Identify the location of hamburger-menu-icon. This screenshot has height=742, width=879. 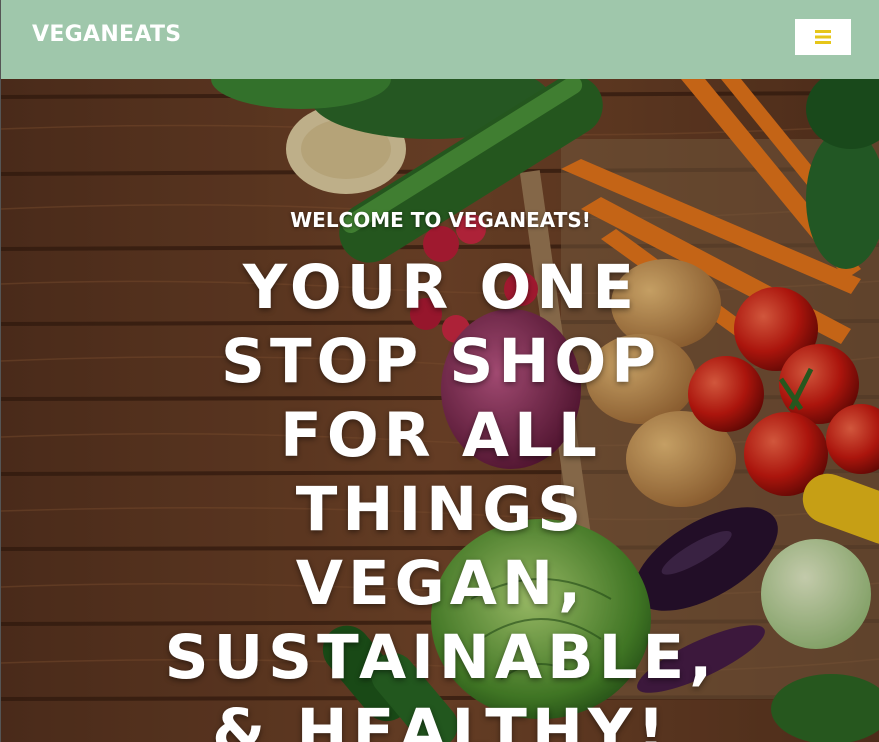
(823, 37).